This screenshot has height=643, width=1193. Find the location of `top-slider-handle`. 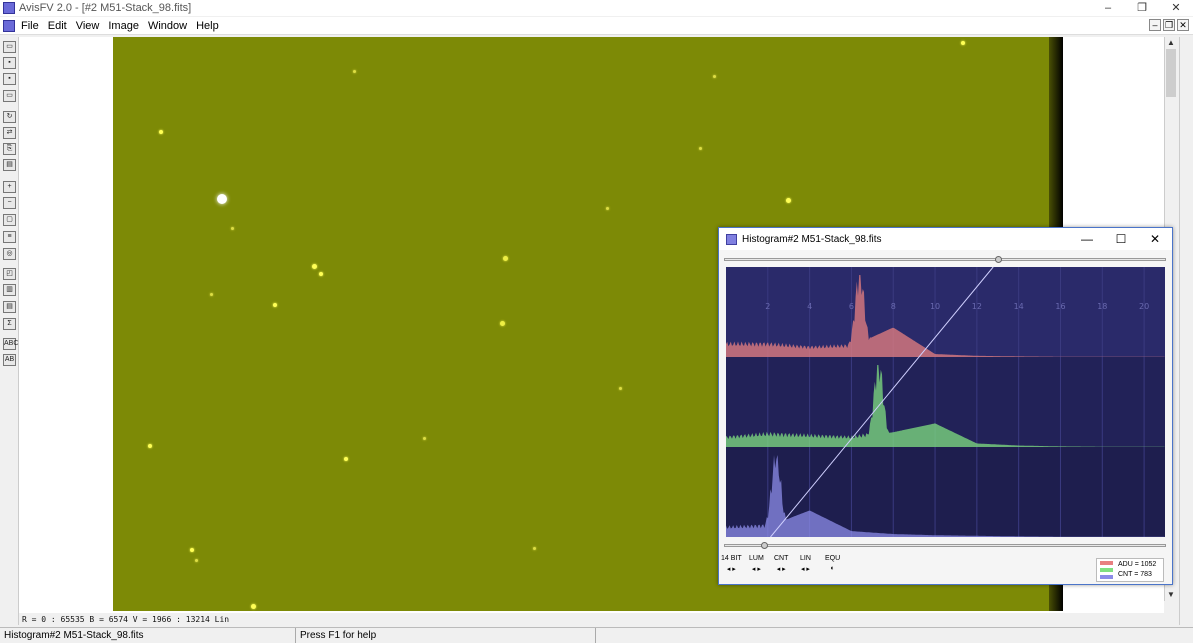

top-slider-handle is located at coordinates (999, 259).